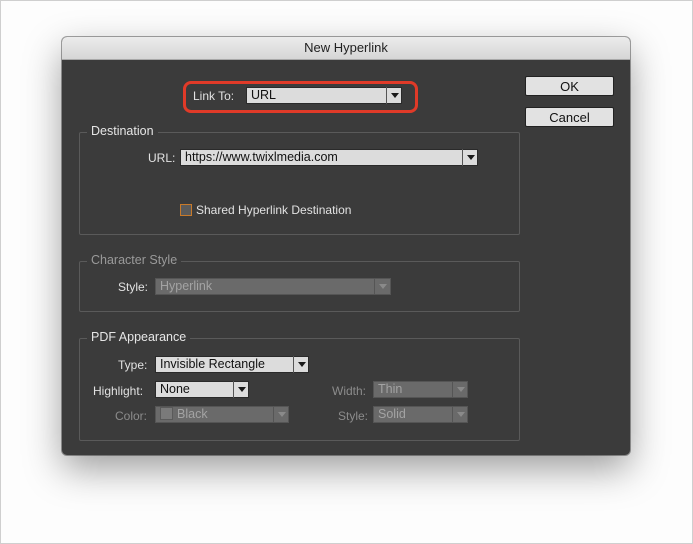 Image resolution: width=693 pixels, height=544 pixels. I want to click on ok-button: OK, so click(569, 86).